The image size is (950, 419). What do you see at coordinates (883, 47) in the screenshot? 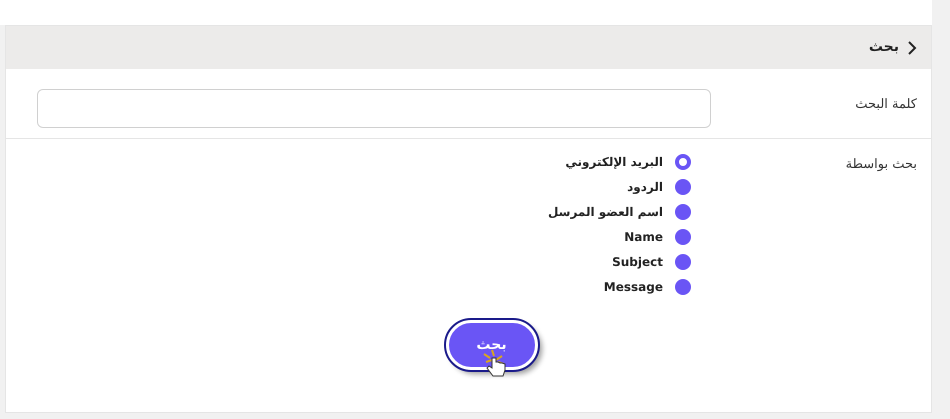
I see `panel-title: بحث` at bounding box center [883, 47].